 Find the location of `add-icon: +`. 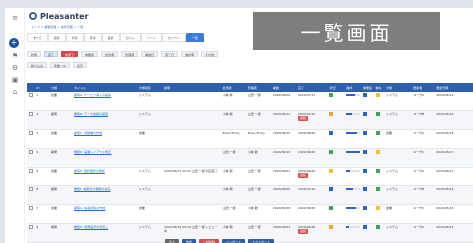

add-icon: + is located at coordinates (14, 43).